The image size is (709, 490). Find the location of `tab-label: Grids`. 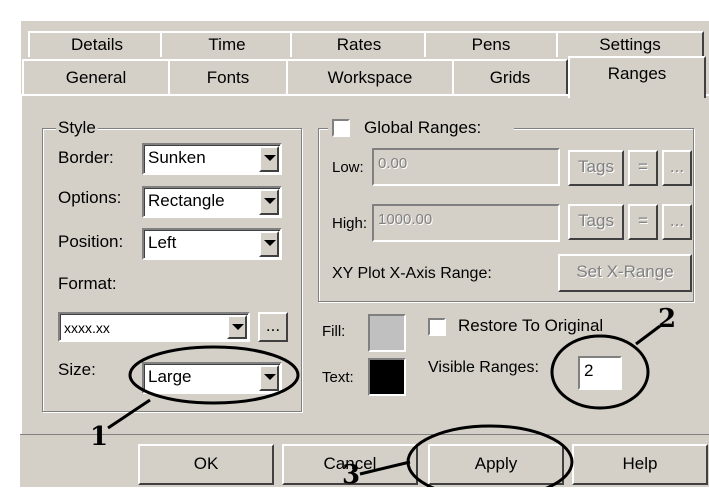

tab-label: Grids is located at coordinates (510, 77).